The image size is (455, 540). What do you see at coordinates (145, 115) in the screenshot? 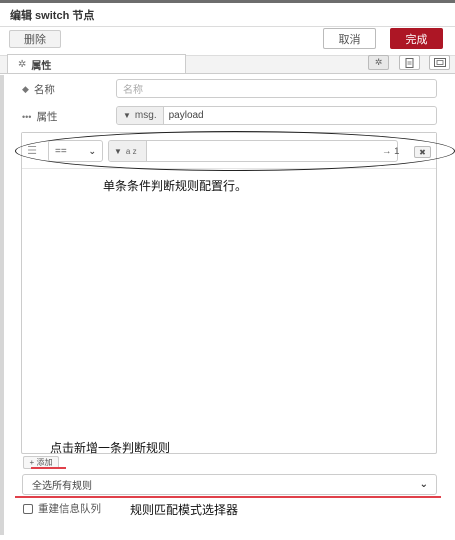
I see `property-type-label: msg.` at bounding box center [145, 115].